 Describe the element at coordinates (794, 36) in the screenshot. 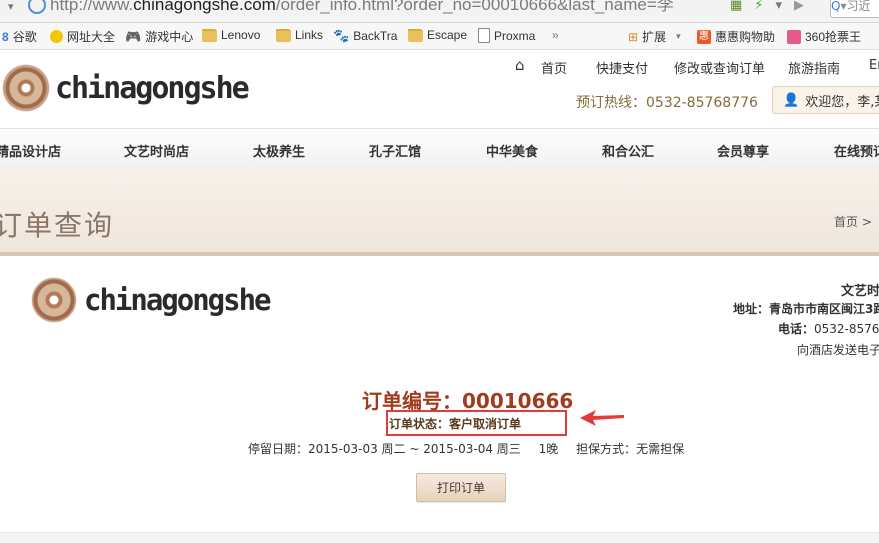

I see `ticket-icon` at that location.